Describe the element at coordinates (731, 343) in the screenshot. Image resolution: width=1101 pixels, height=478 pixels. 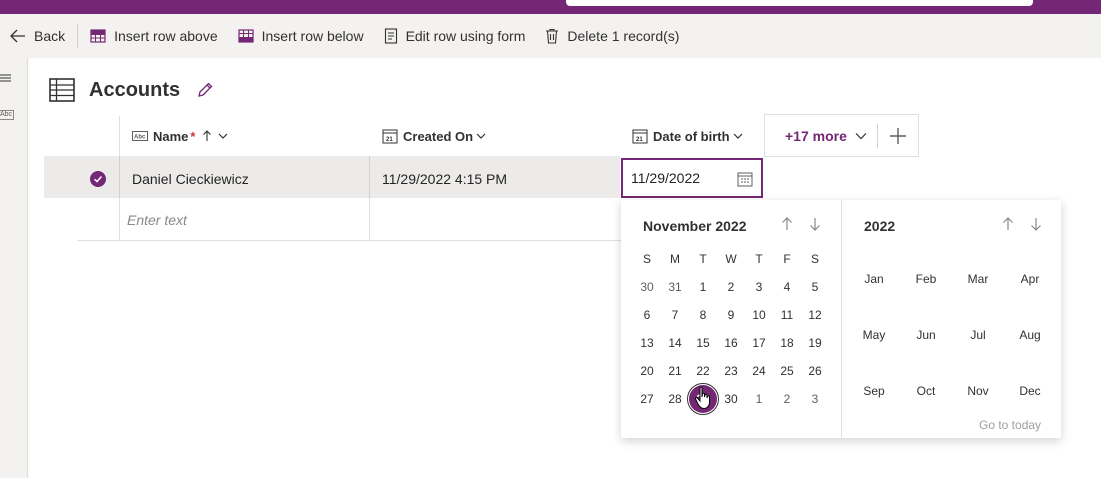
I see `calendar-day: 16` at that location.